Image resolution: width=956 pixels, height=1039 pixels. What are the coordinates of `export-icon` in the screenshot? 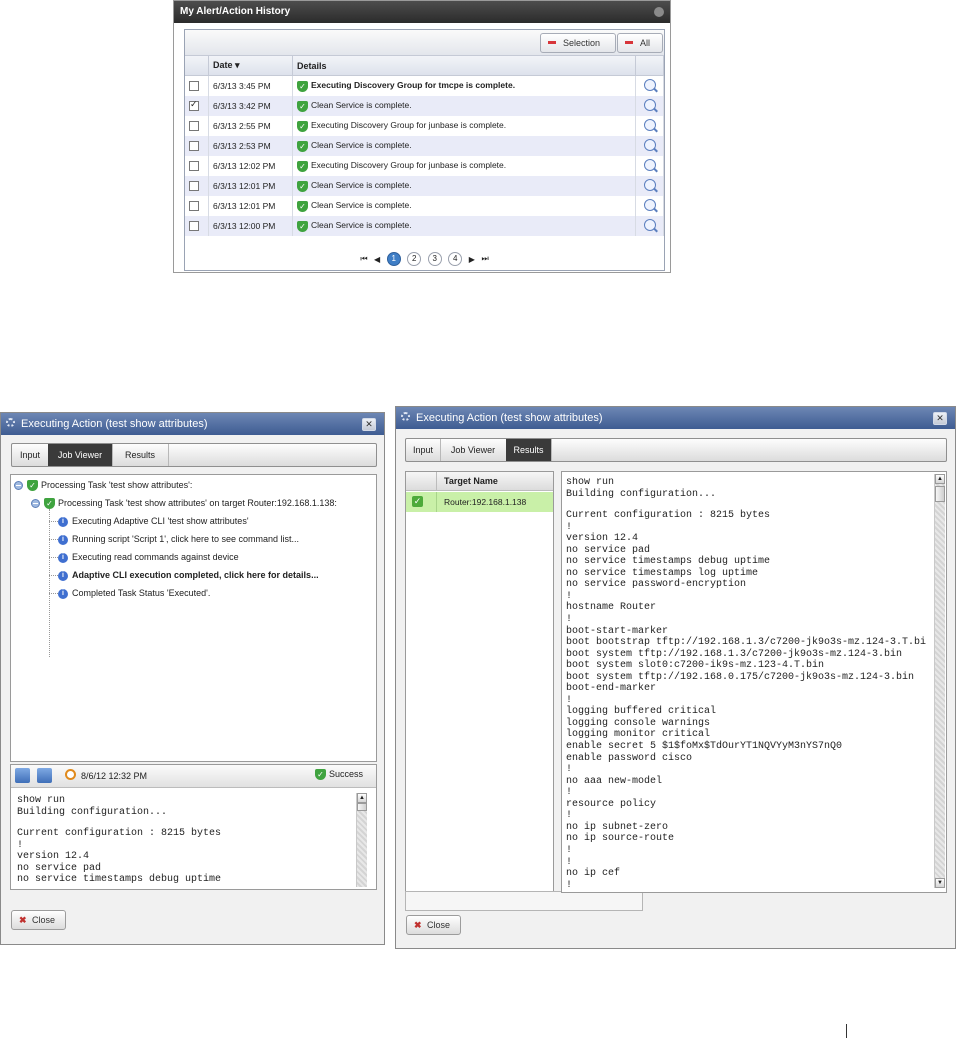 It's located at (44, 775).